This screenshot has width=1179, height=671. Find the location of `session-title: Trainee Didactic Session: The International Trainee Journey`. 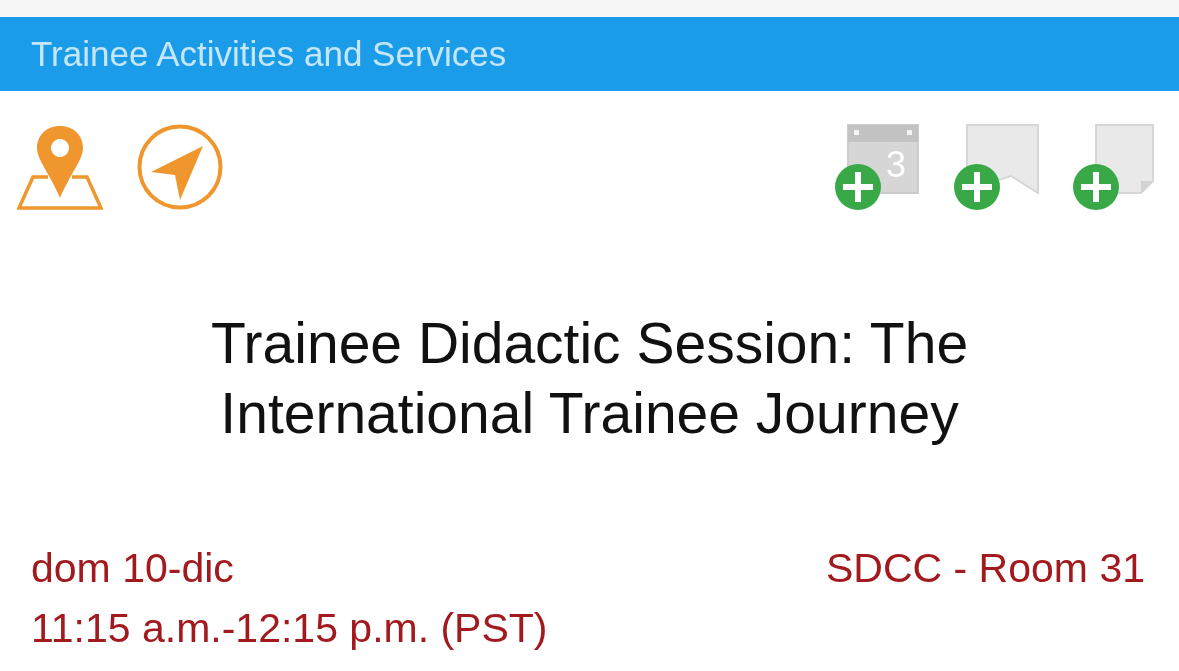

session-title: Trainee Didactic Session: The International Trainee Journey is located at coordinates (589, 378).